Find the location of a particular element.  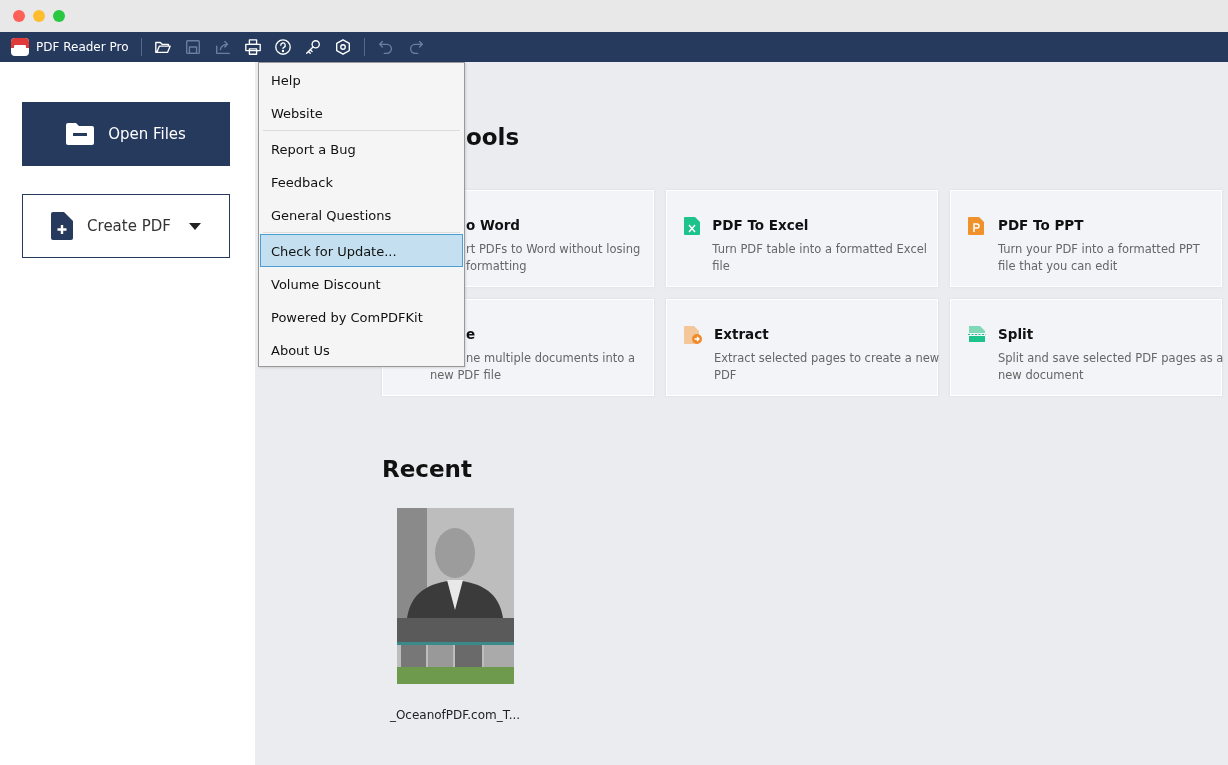

file-arrow-icon is located at coordinates (693, 335).